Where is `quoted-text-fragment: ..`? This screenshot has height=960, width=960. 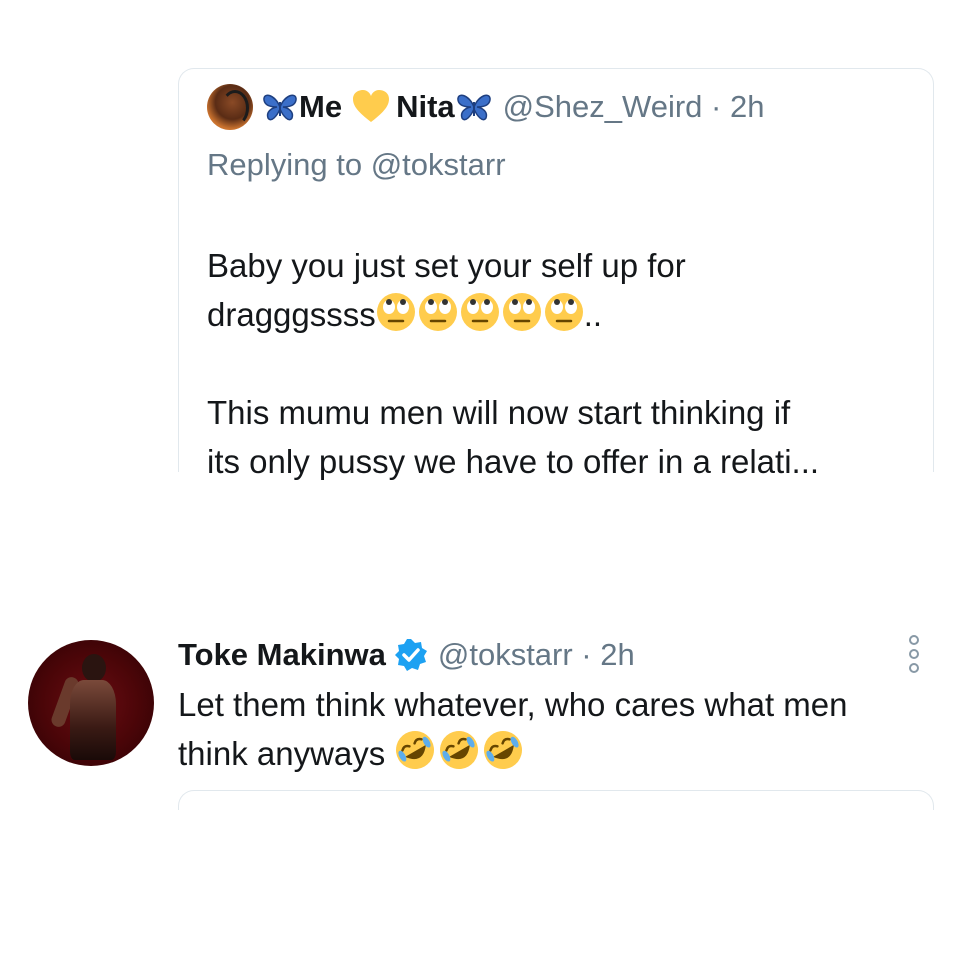 quoted-text-fragment: .. is located at coordinates (593, 314).